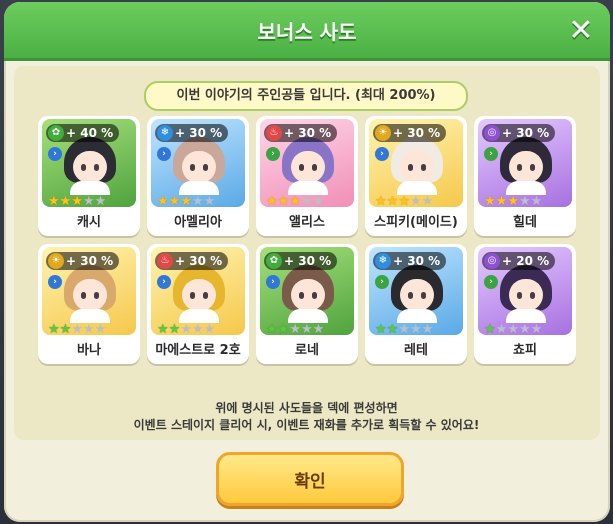  What do you see at coordinates (198, 350) in the screenshot?
I see `character-name: 마에스트로 2호` at bounding box center [198, 350].